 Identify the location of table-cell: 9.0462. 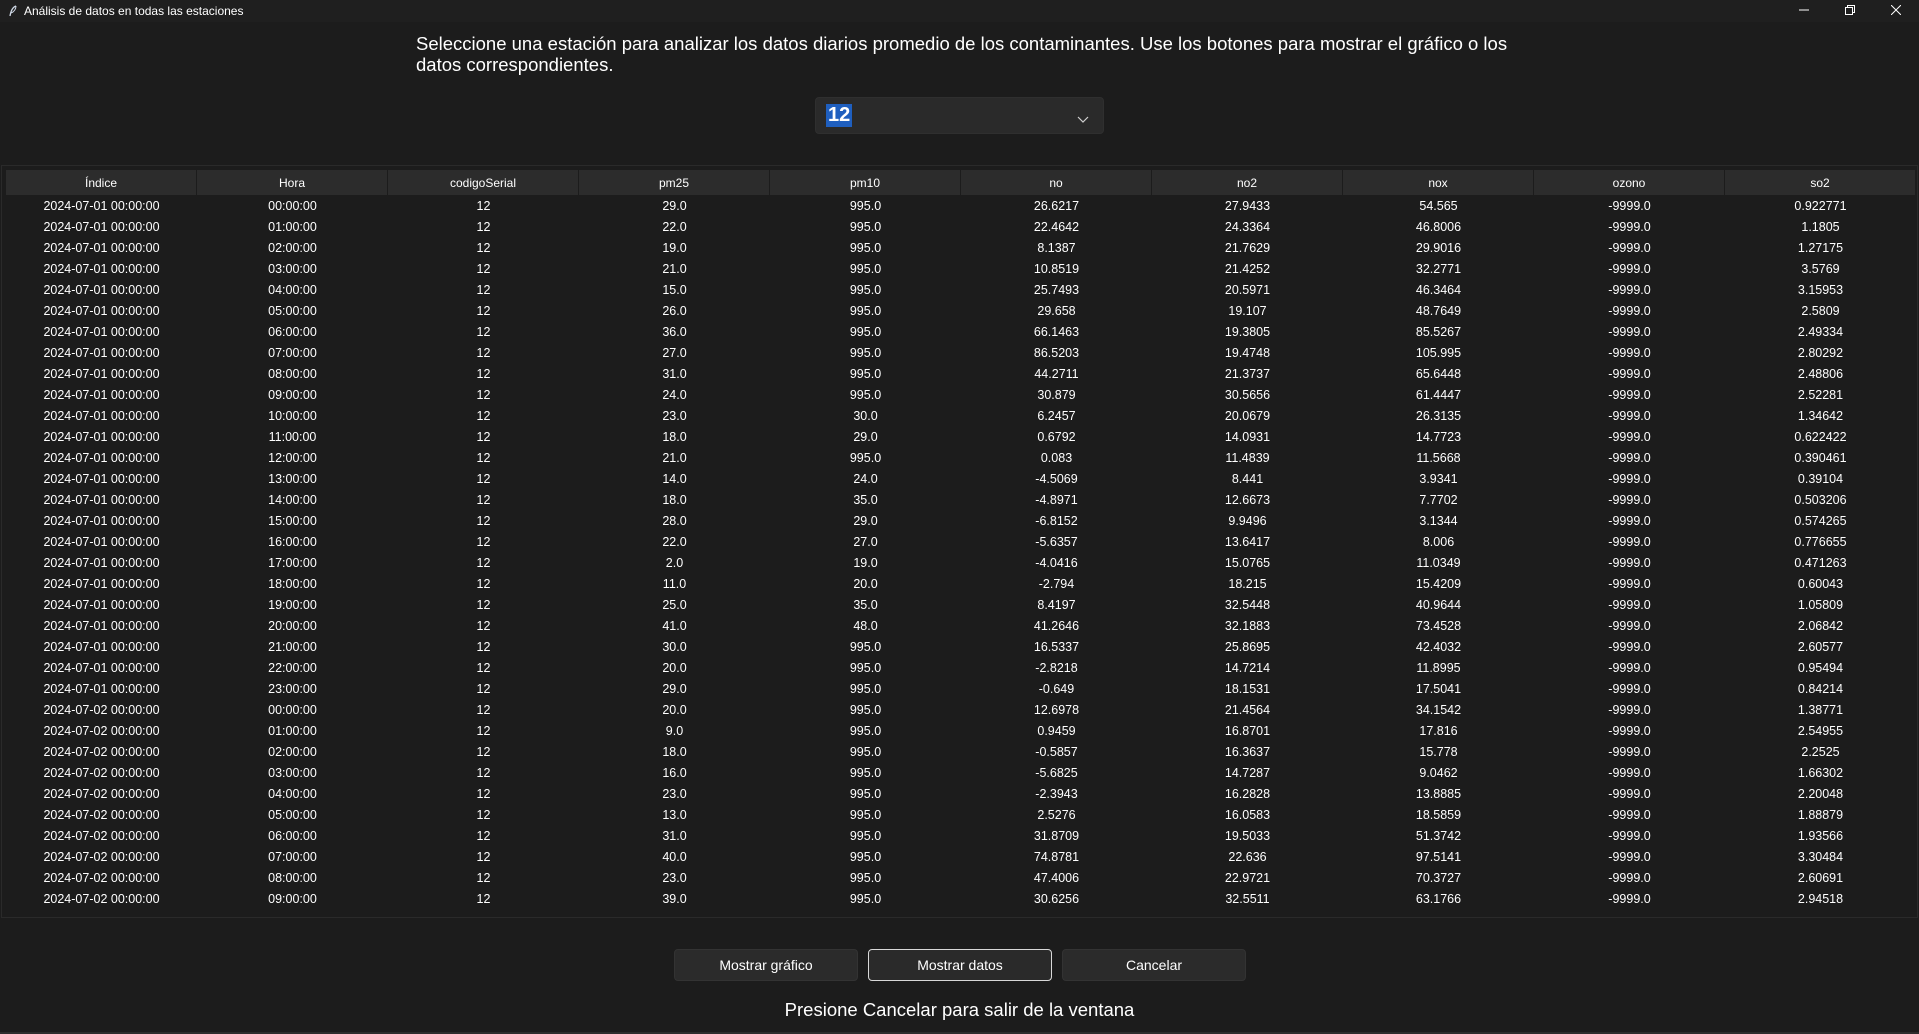
(1438, 772).